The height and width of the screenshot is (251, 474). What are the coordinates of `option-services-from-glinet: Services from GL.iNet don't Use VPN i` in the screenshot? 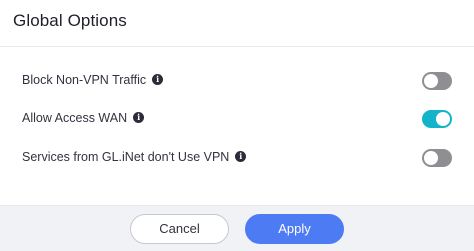 It's located at (237, 158).